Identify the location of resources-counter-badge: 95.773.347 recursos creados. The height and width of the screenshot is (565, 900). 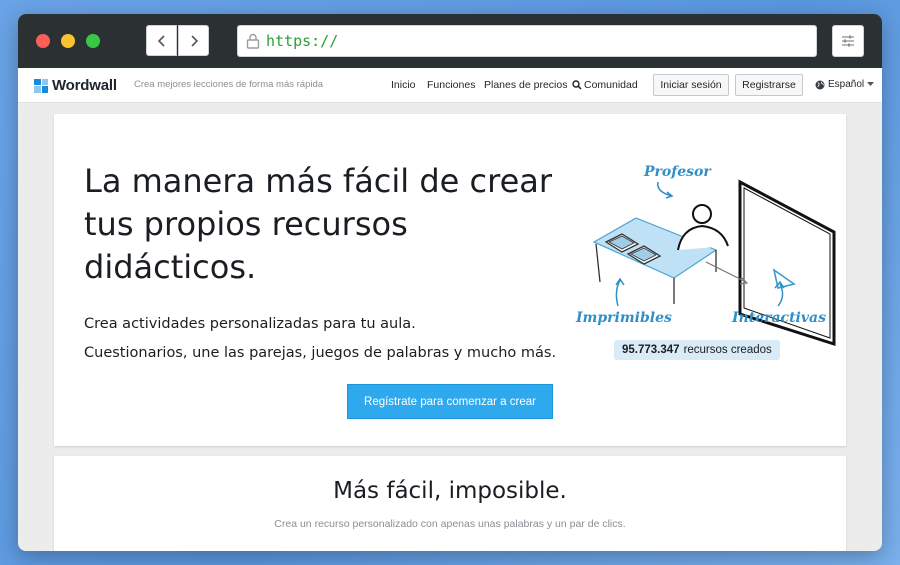
(697, 350).